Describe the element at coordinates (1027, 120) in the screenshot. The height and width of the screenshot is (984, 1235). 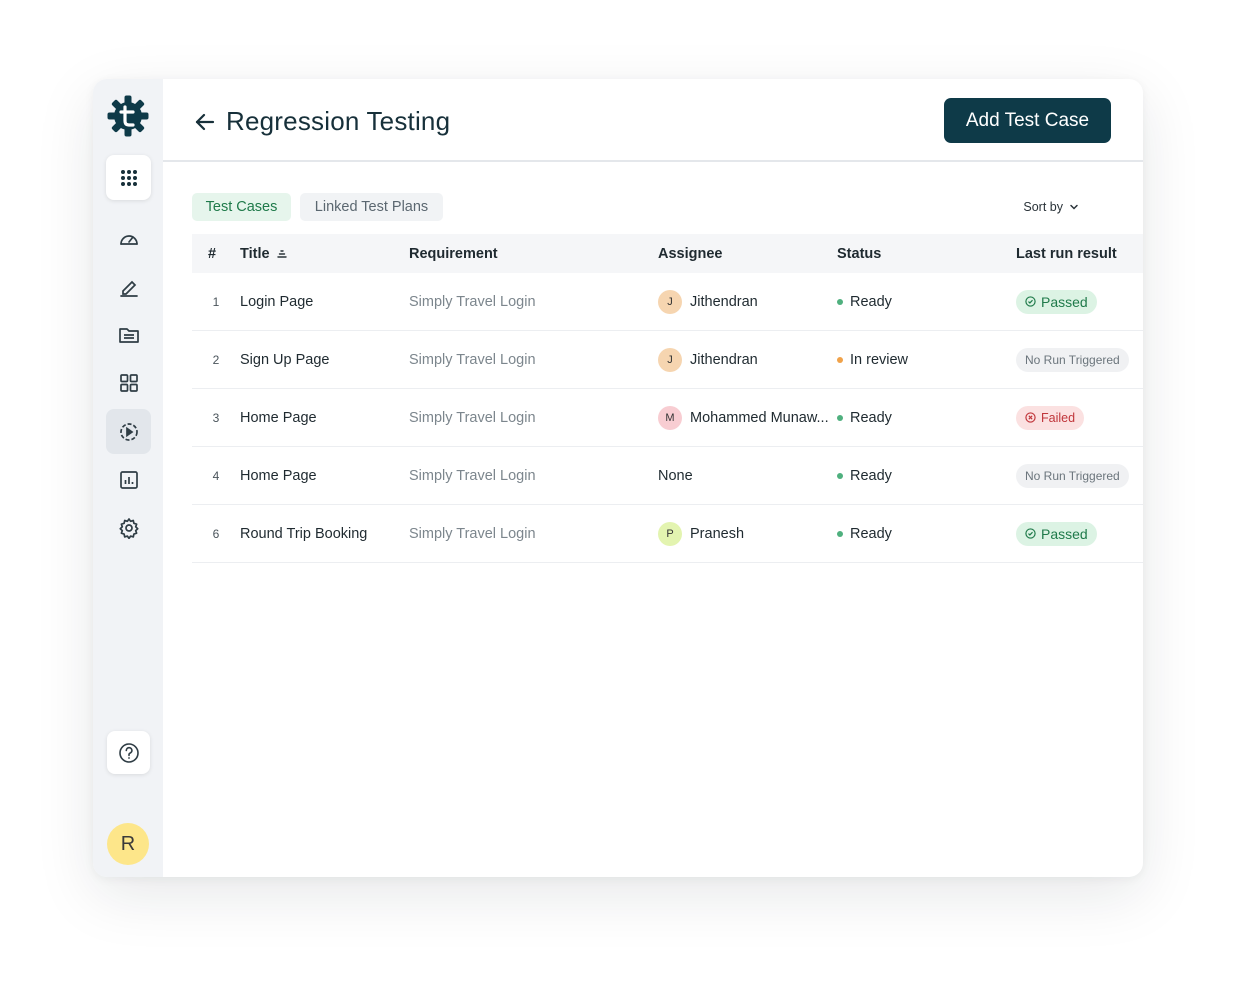
I see `add-test-case-button: Add Test Case` at that location.